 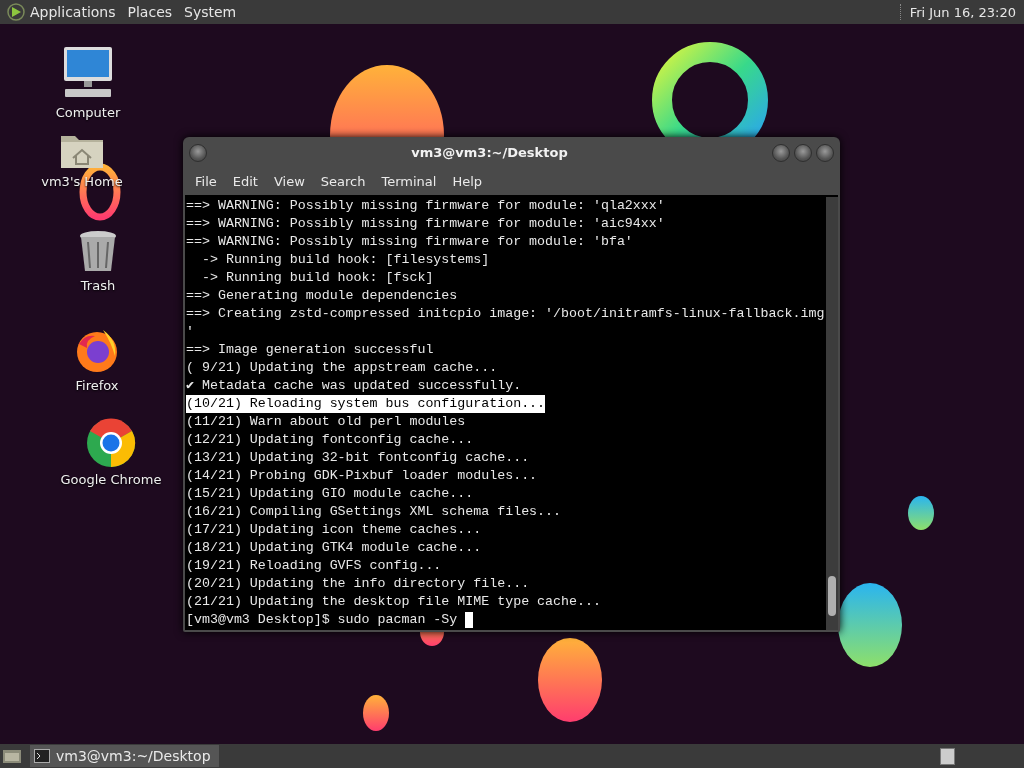 What do you see at coordinates (98, 285) in the screenshot?
I see `icon-label: Trash` at bounding box center [98, 285].